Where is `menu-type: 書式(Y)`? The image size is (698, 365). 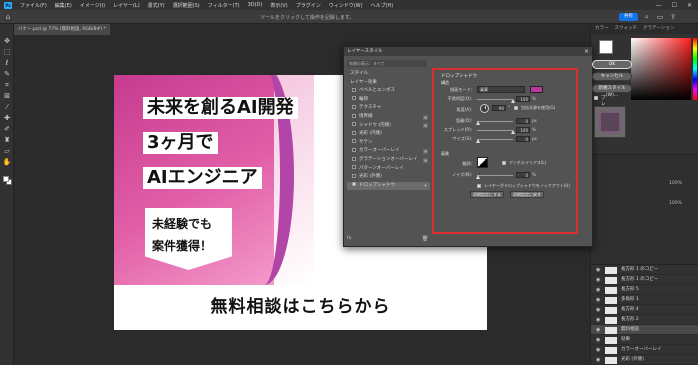 menu-type: 書式(Y) is located at coordinates (156, 5).